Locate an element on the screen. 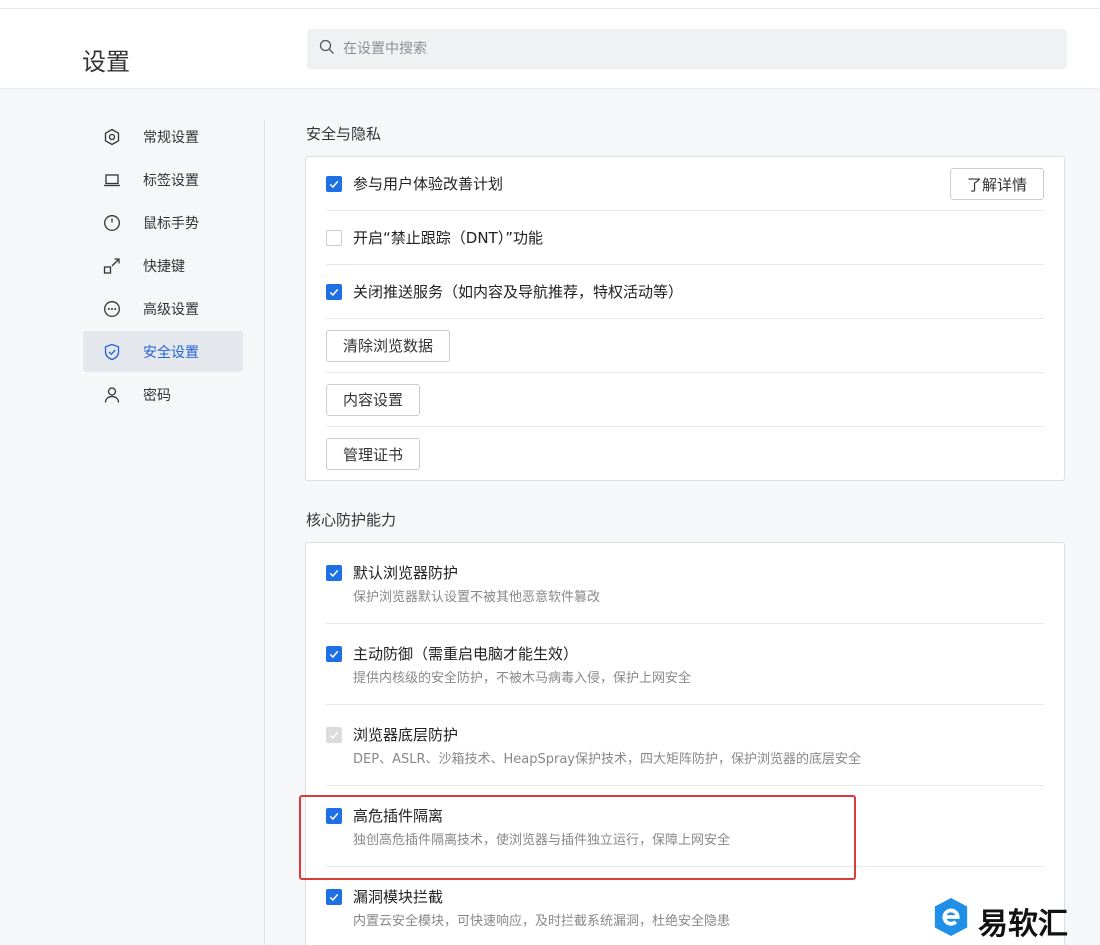 The image size is (1100, 945). watermark-logo: 易软汇 is located at coordinates (1000, 920).